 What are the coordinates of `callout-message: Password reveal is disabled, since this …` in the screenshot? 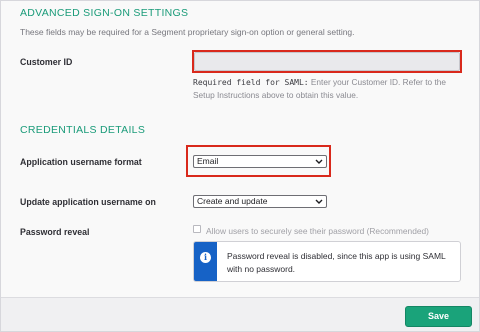 It's located at (336, 262).